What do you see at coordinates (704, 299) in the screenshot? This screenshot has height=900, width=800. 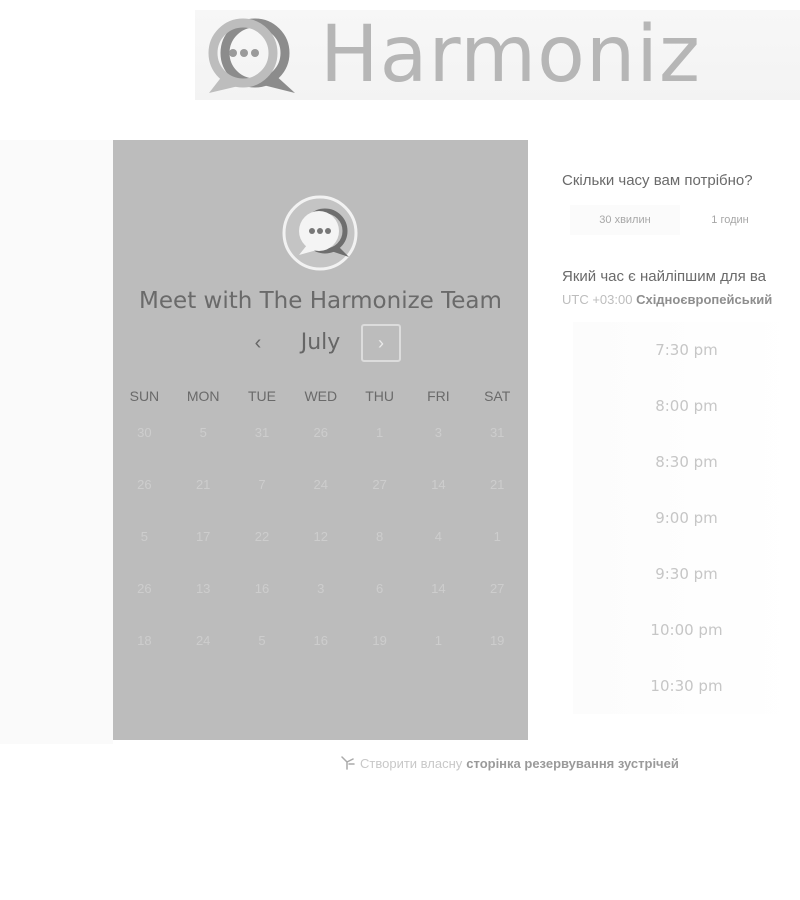 I see `timezone-name: Східноєвропейський` at bounding box center [704, 299].